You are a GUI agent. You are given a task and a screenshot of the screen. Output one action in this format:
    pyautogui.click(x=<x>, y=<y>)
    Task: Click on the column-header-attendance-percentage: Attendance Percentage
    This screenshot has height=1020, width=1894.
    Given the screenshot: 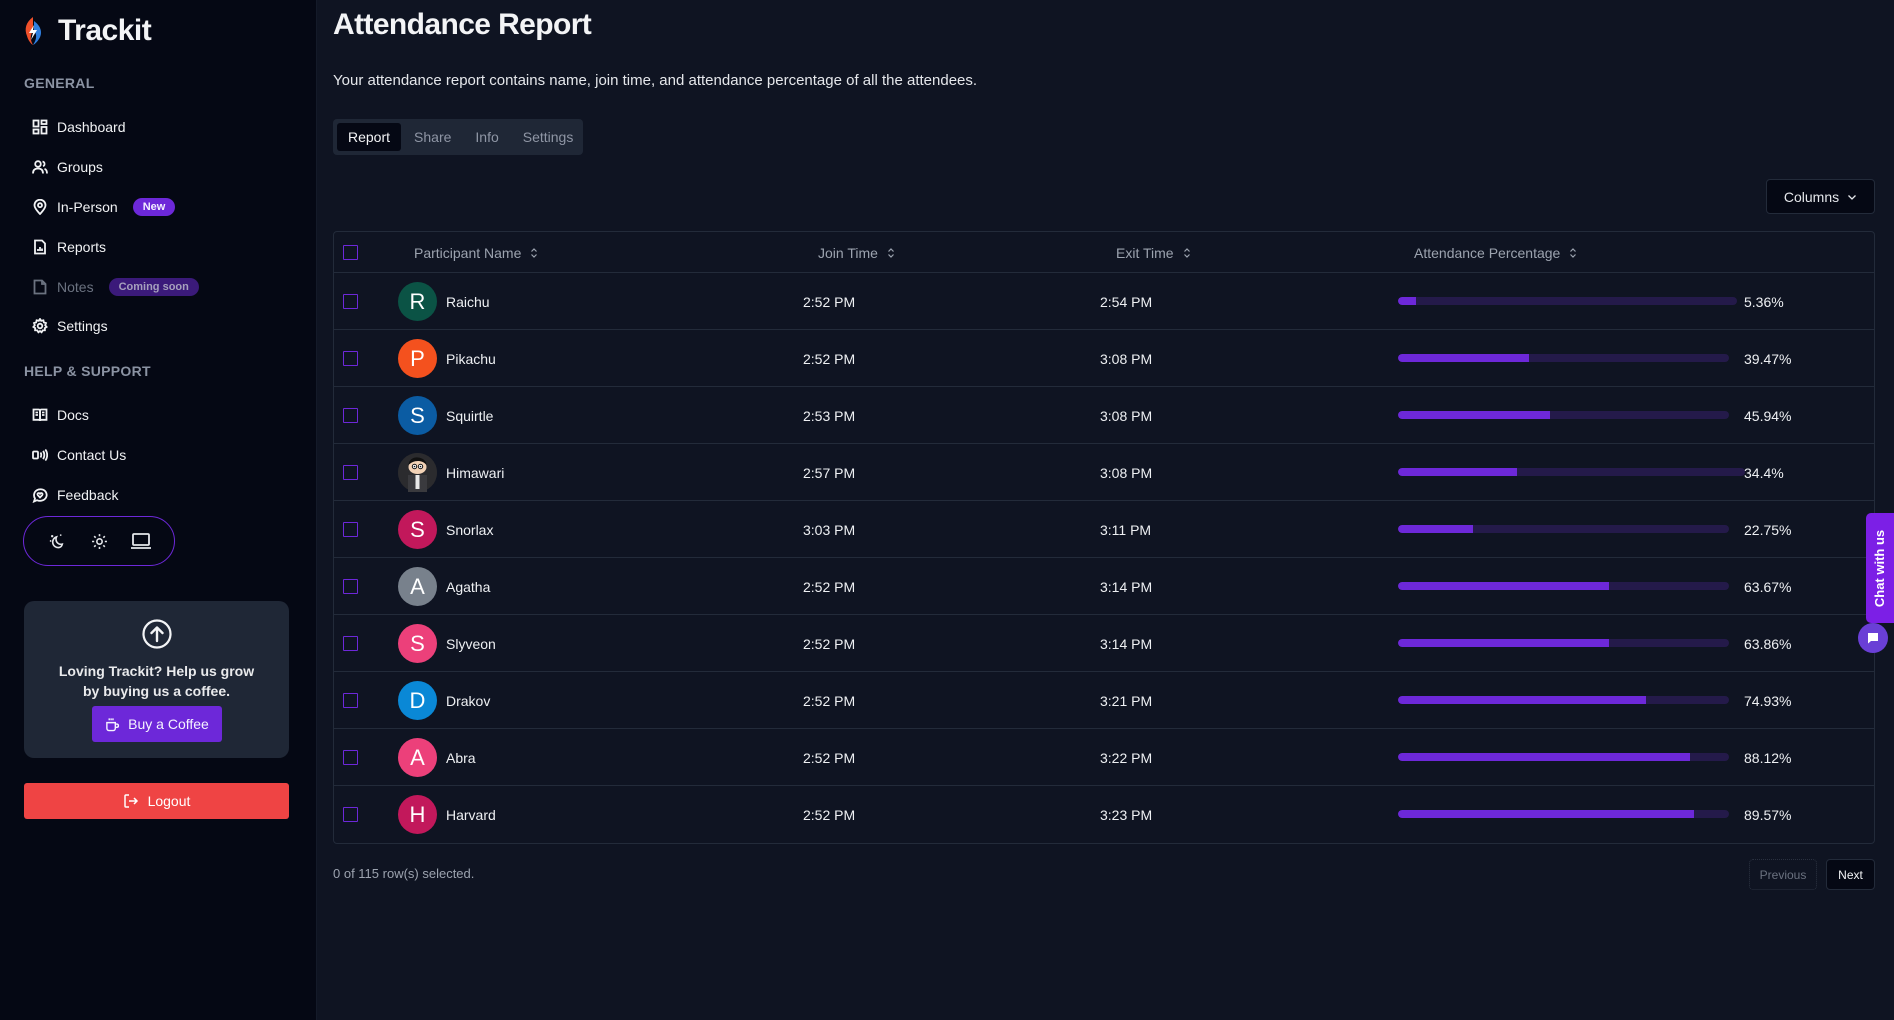 What is the action you would take?
    pyautogui.click(x=1496, y=252)
    